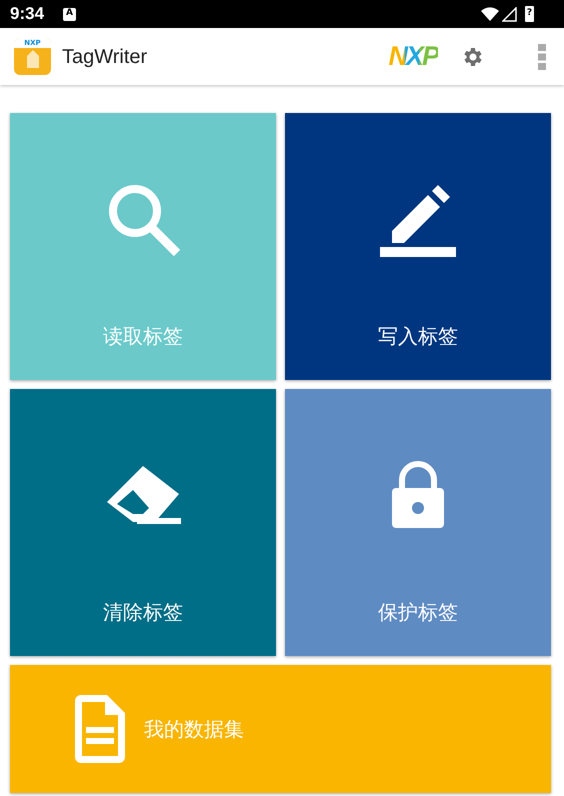 The image size is (564, 796). What do you see at coordinates (69, 14) in the screenshot?
I see `notification-icon: A` at bounding box center [69, 14].